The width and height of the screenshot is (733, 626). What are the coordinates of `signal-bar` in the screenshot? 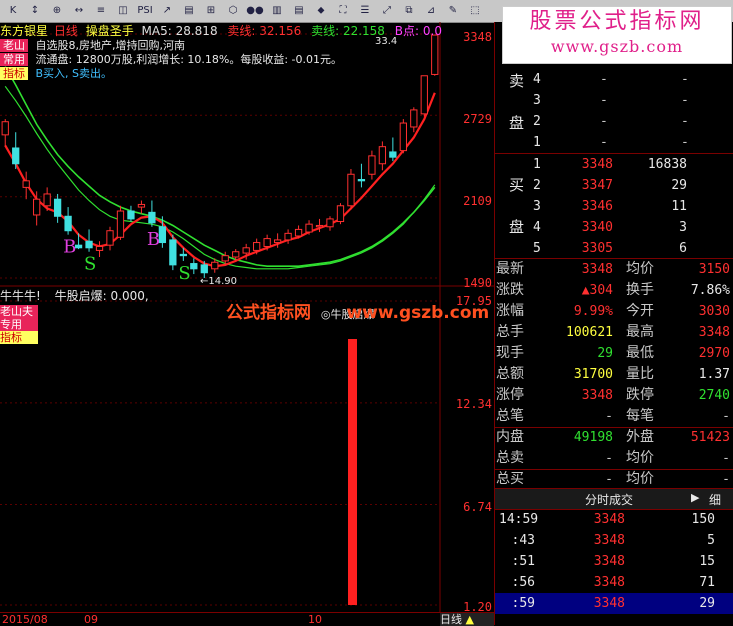 It's located at (352, 472).